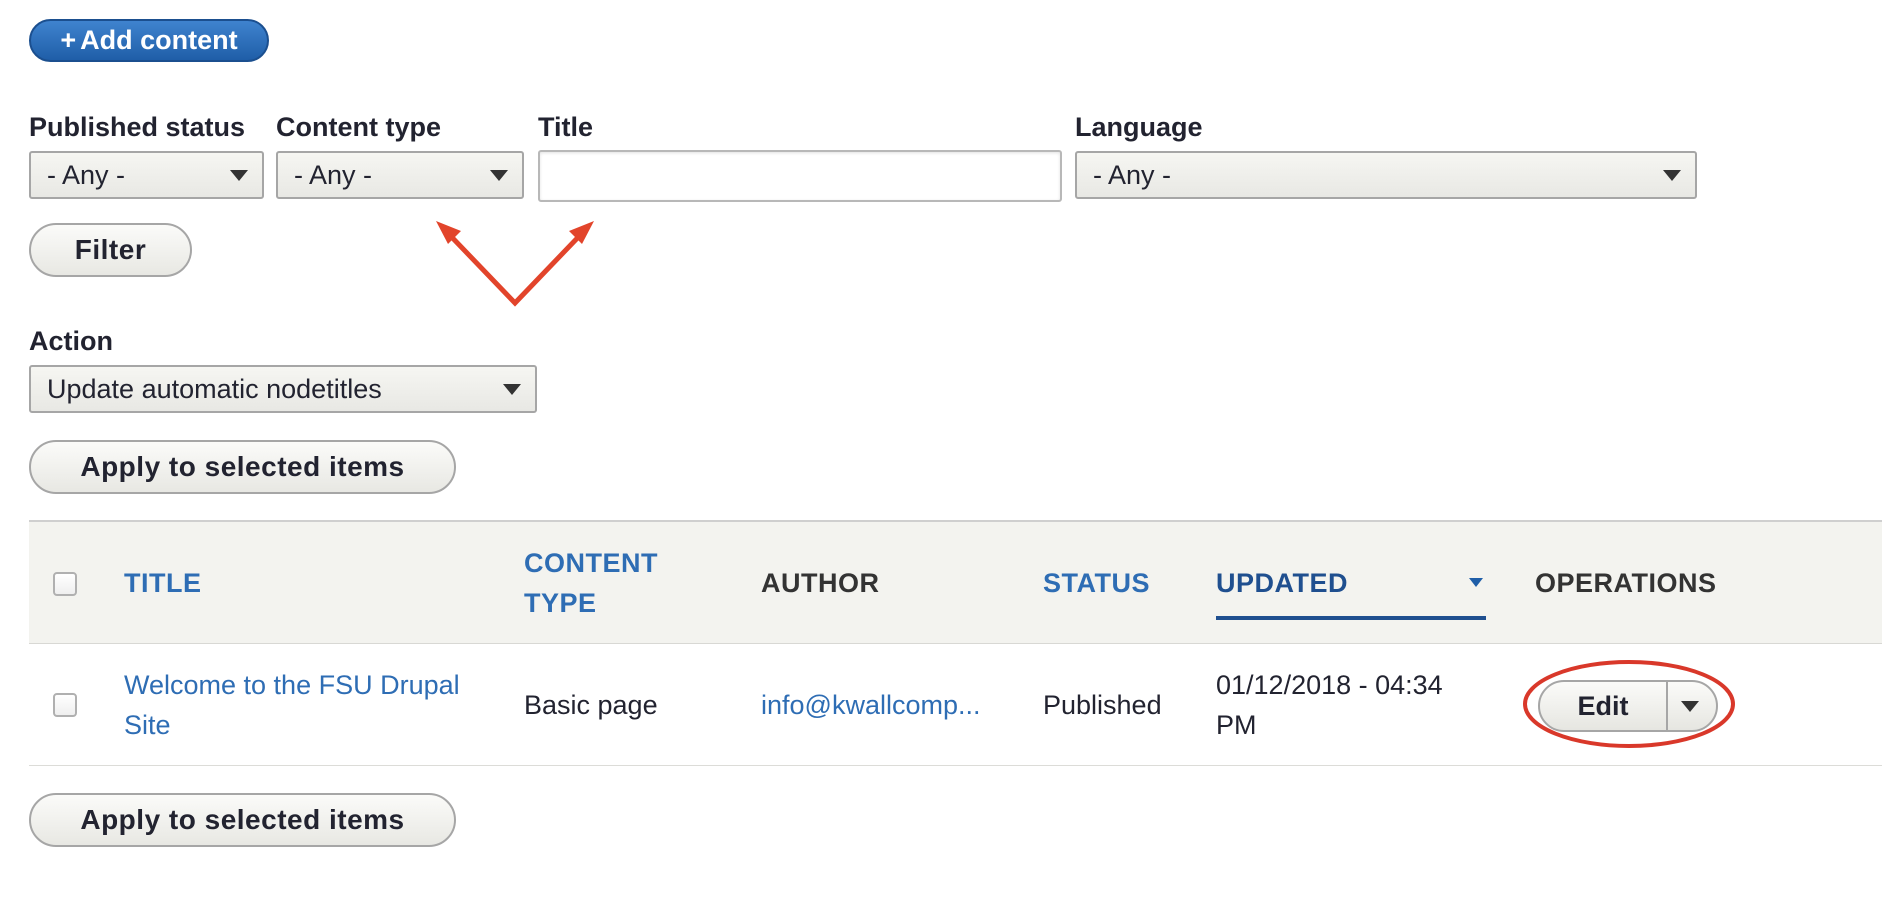 Image resolution: width=1882 pixels, height=912 pixels. Describe the element at coordinates (242, 820) in the screenshot. I see `apply-selected-button-bottom: Apply to selected items` at that location.